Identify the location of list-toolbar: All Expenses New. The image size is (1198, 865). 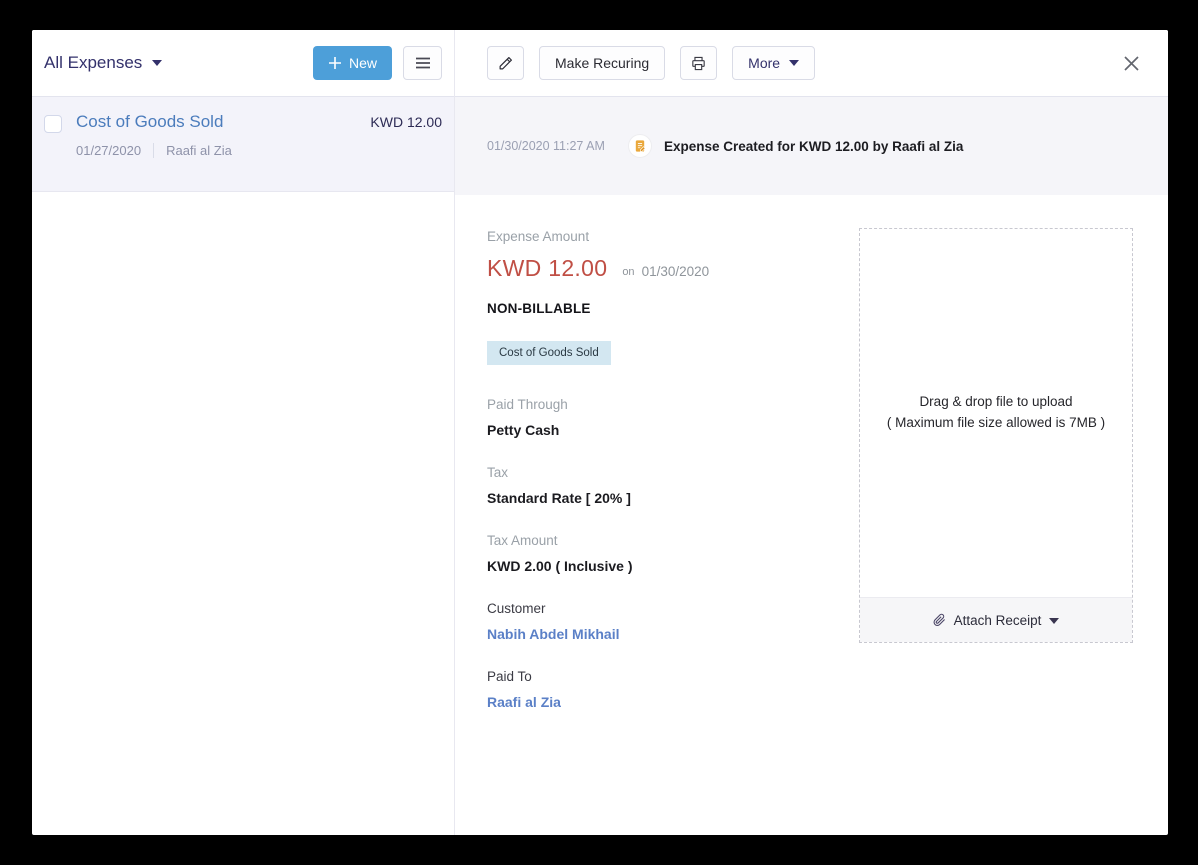
(243, 63).